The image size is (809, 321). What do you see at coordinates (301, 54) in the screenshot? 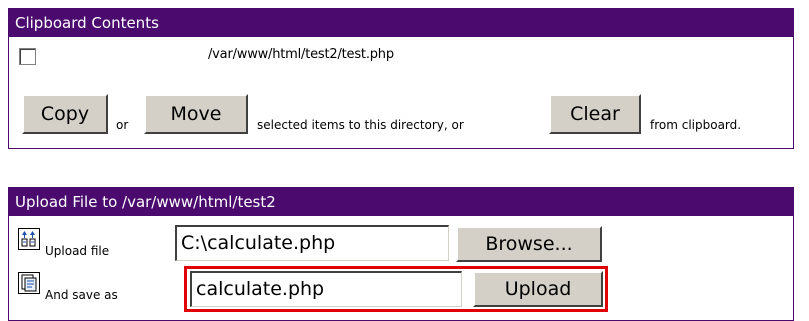
I see `clipboard-item-path: /var/www/html/test2/test.php` at bounding box center [301, 54].